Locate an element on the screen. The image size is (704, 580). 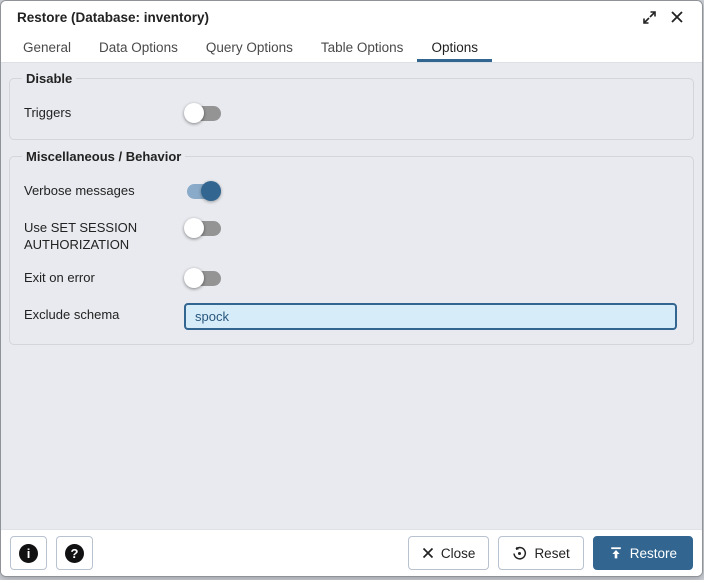
close-icon-svg is located at coordinates (677, 17).